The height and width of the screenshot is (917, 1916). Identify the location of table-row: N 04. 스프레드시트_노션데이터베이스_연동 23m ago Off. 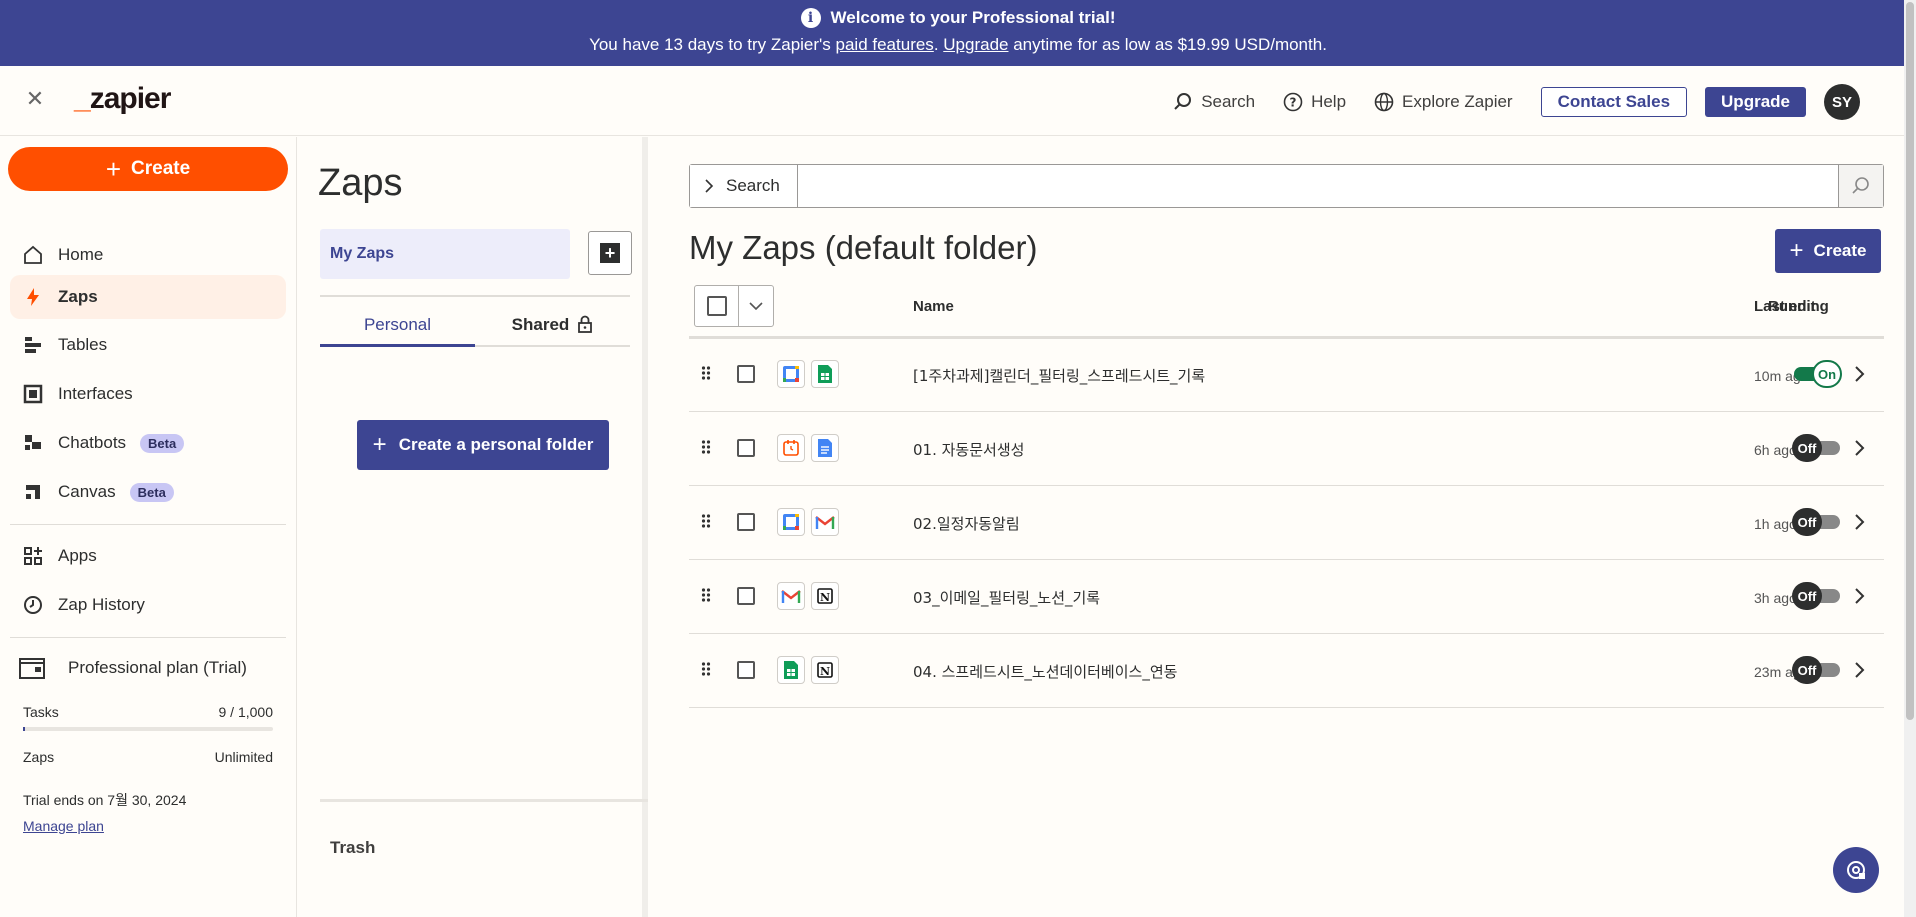
(1286, 671).